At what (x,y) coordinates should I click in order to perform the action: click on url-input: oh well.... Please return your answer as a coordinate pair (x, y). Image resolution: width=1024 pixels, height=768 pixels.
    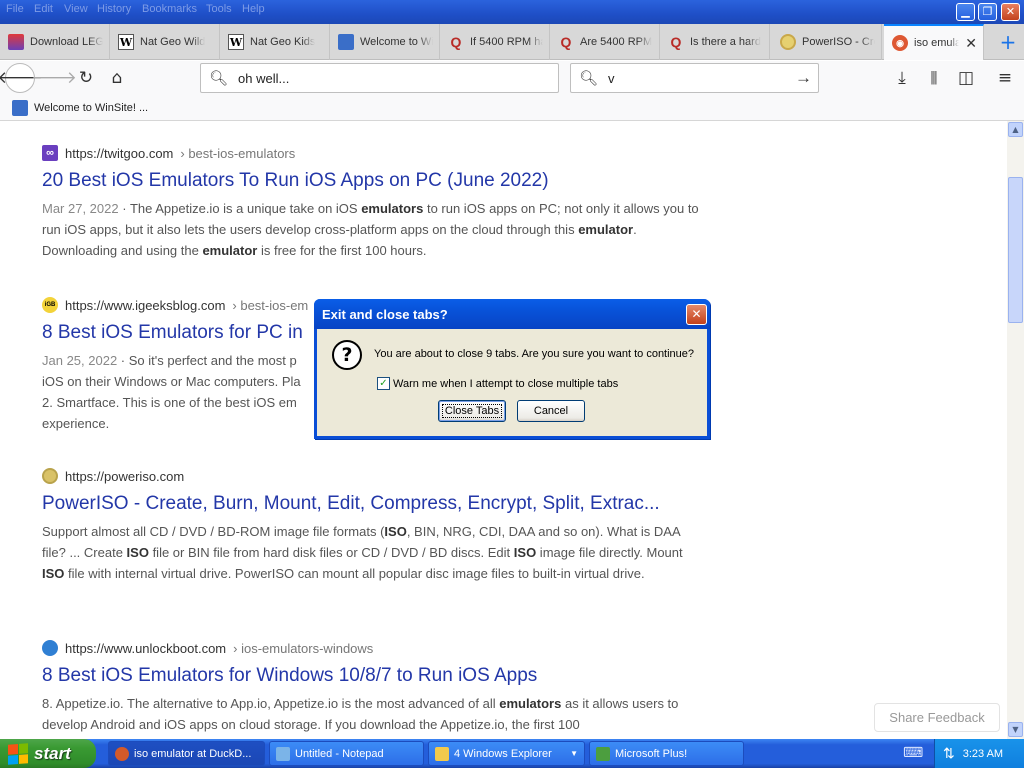
    Looking at the image, I should click on (263, 78).